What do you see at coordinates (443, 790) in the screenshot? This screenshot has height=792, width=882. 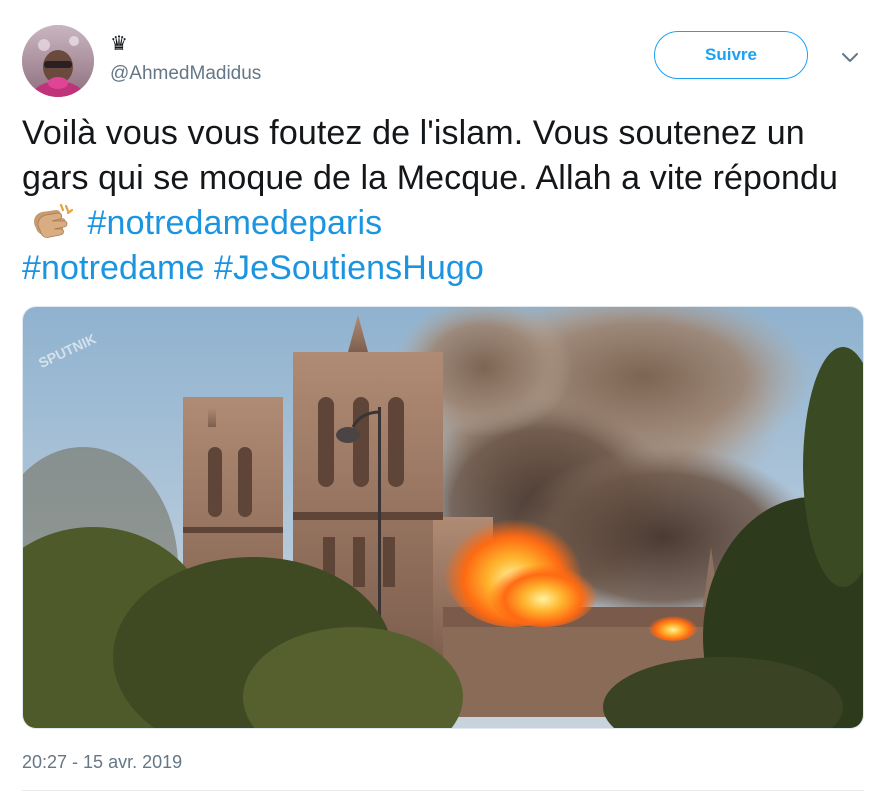 I see `divider` at bounding box center [443, 790].